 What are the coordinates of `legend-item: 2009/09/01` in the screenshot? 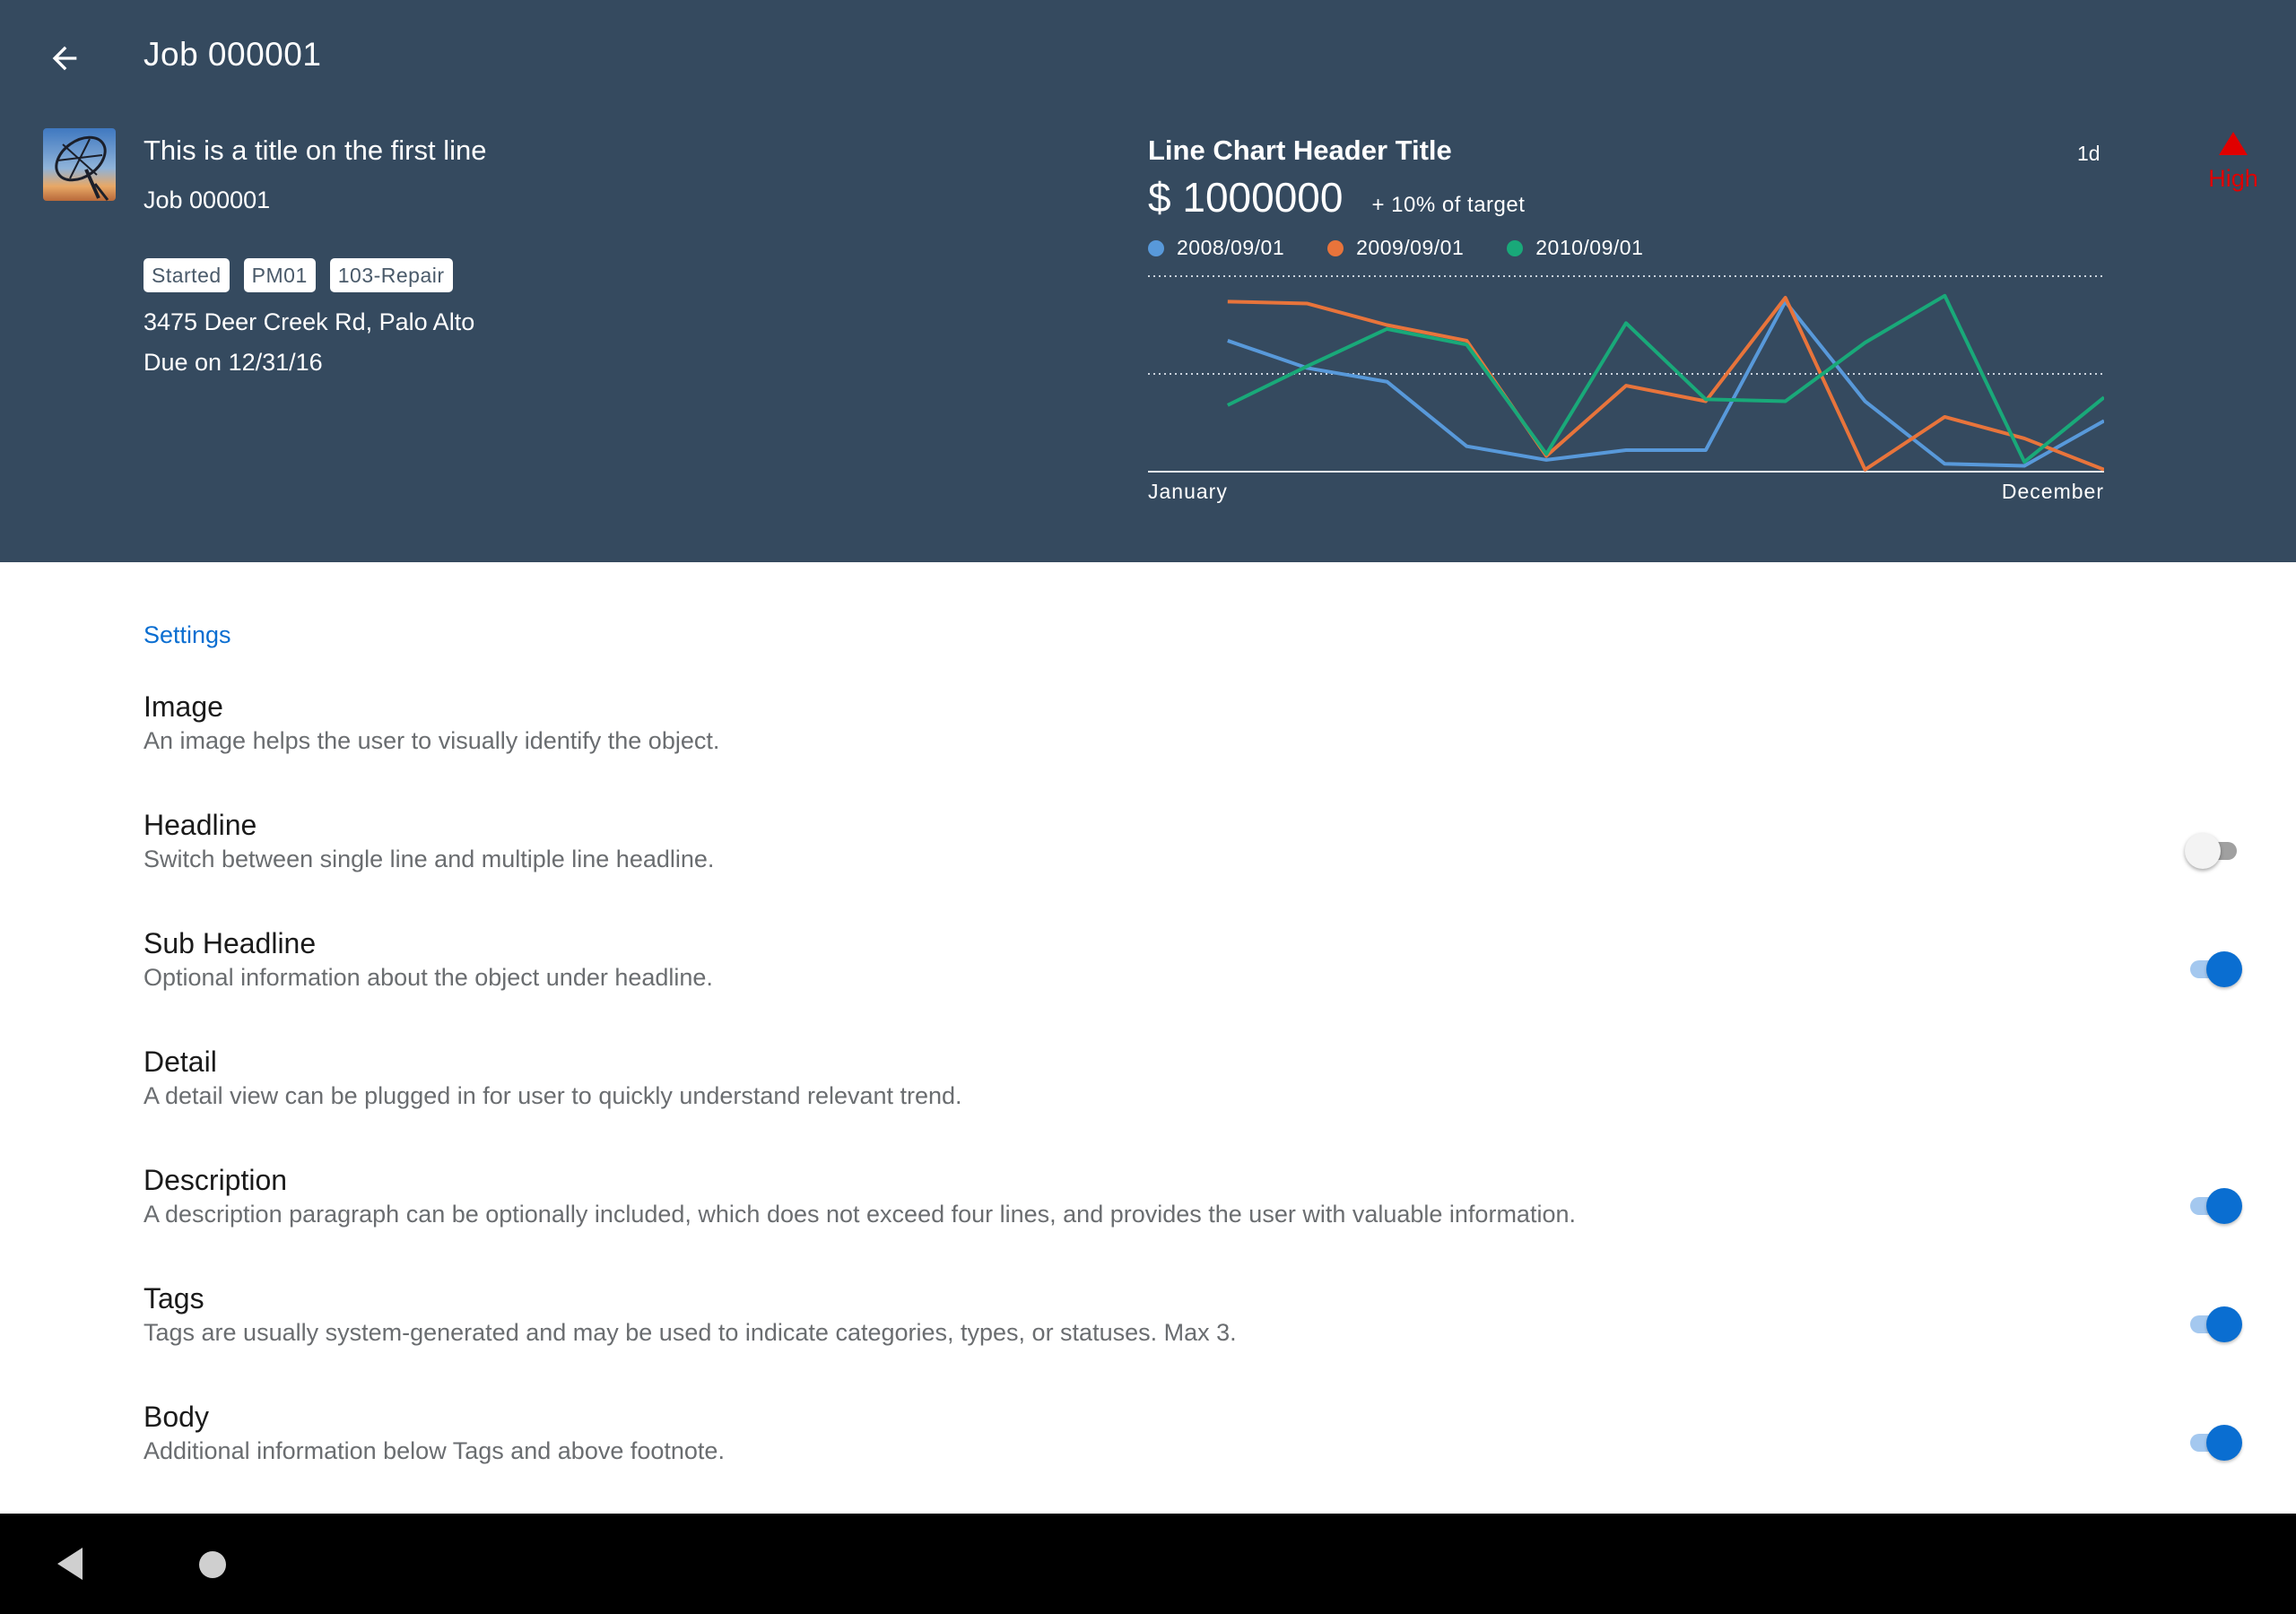 It's located at (1395, 248).